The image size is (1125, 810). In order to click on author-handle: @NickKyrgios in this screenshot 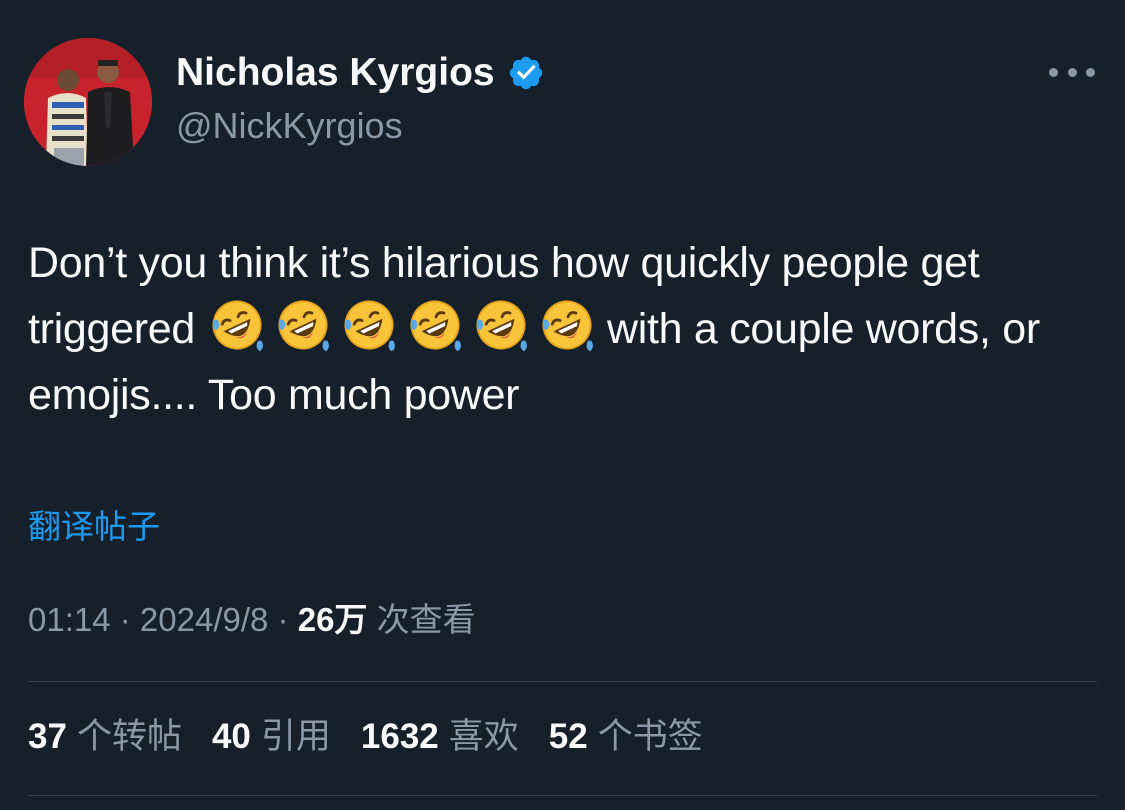, I will do `click(289, 126)`.